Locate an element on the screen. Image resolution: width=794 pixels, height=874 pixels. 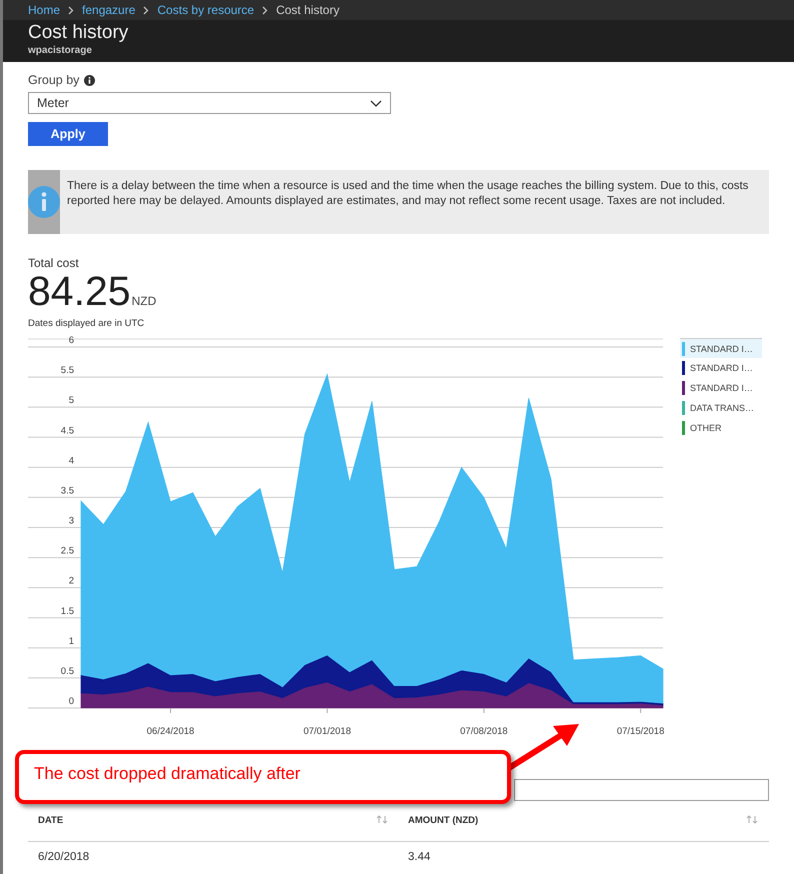
breadcrumb-link: Costs by resource is located at coordinates (205, 10).